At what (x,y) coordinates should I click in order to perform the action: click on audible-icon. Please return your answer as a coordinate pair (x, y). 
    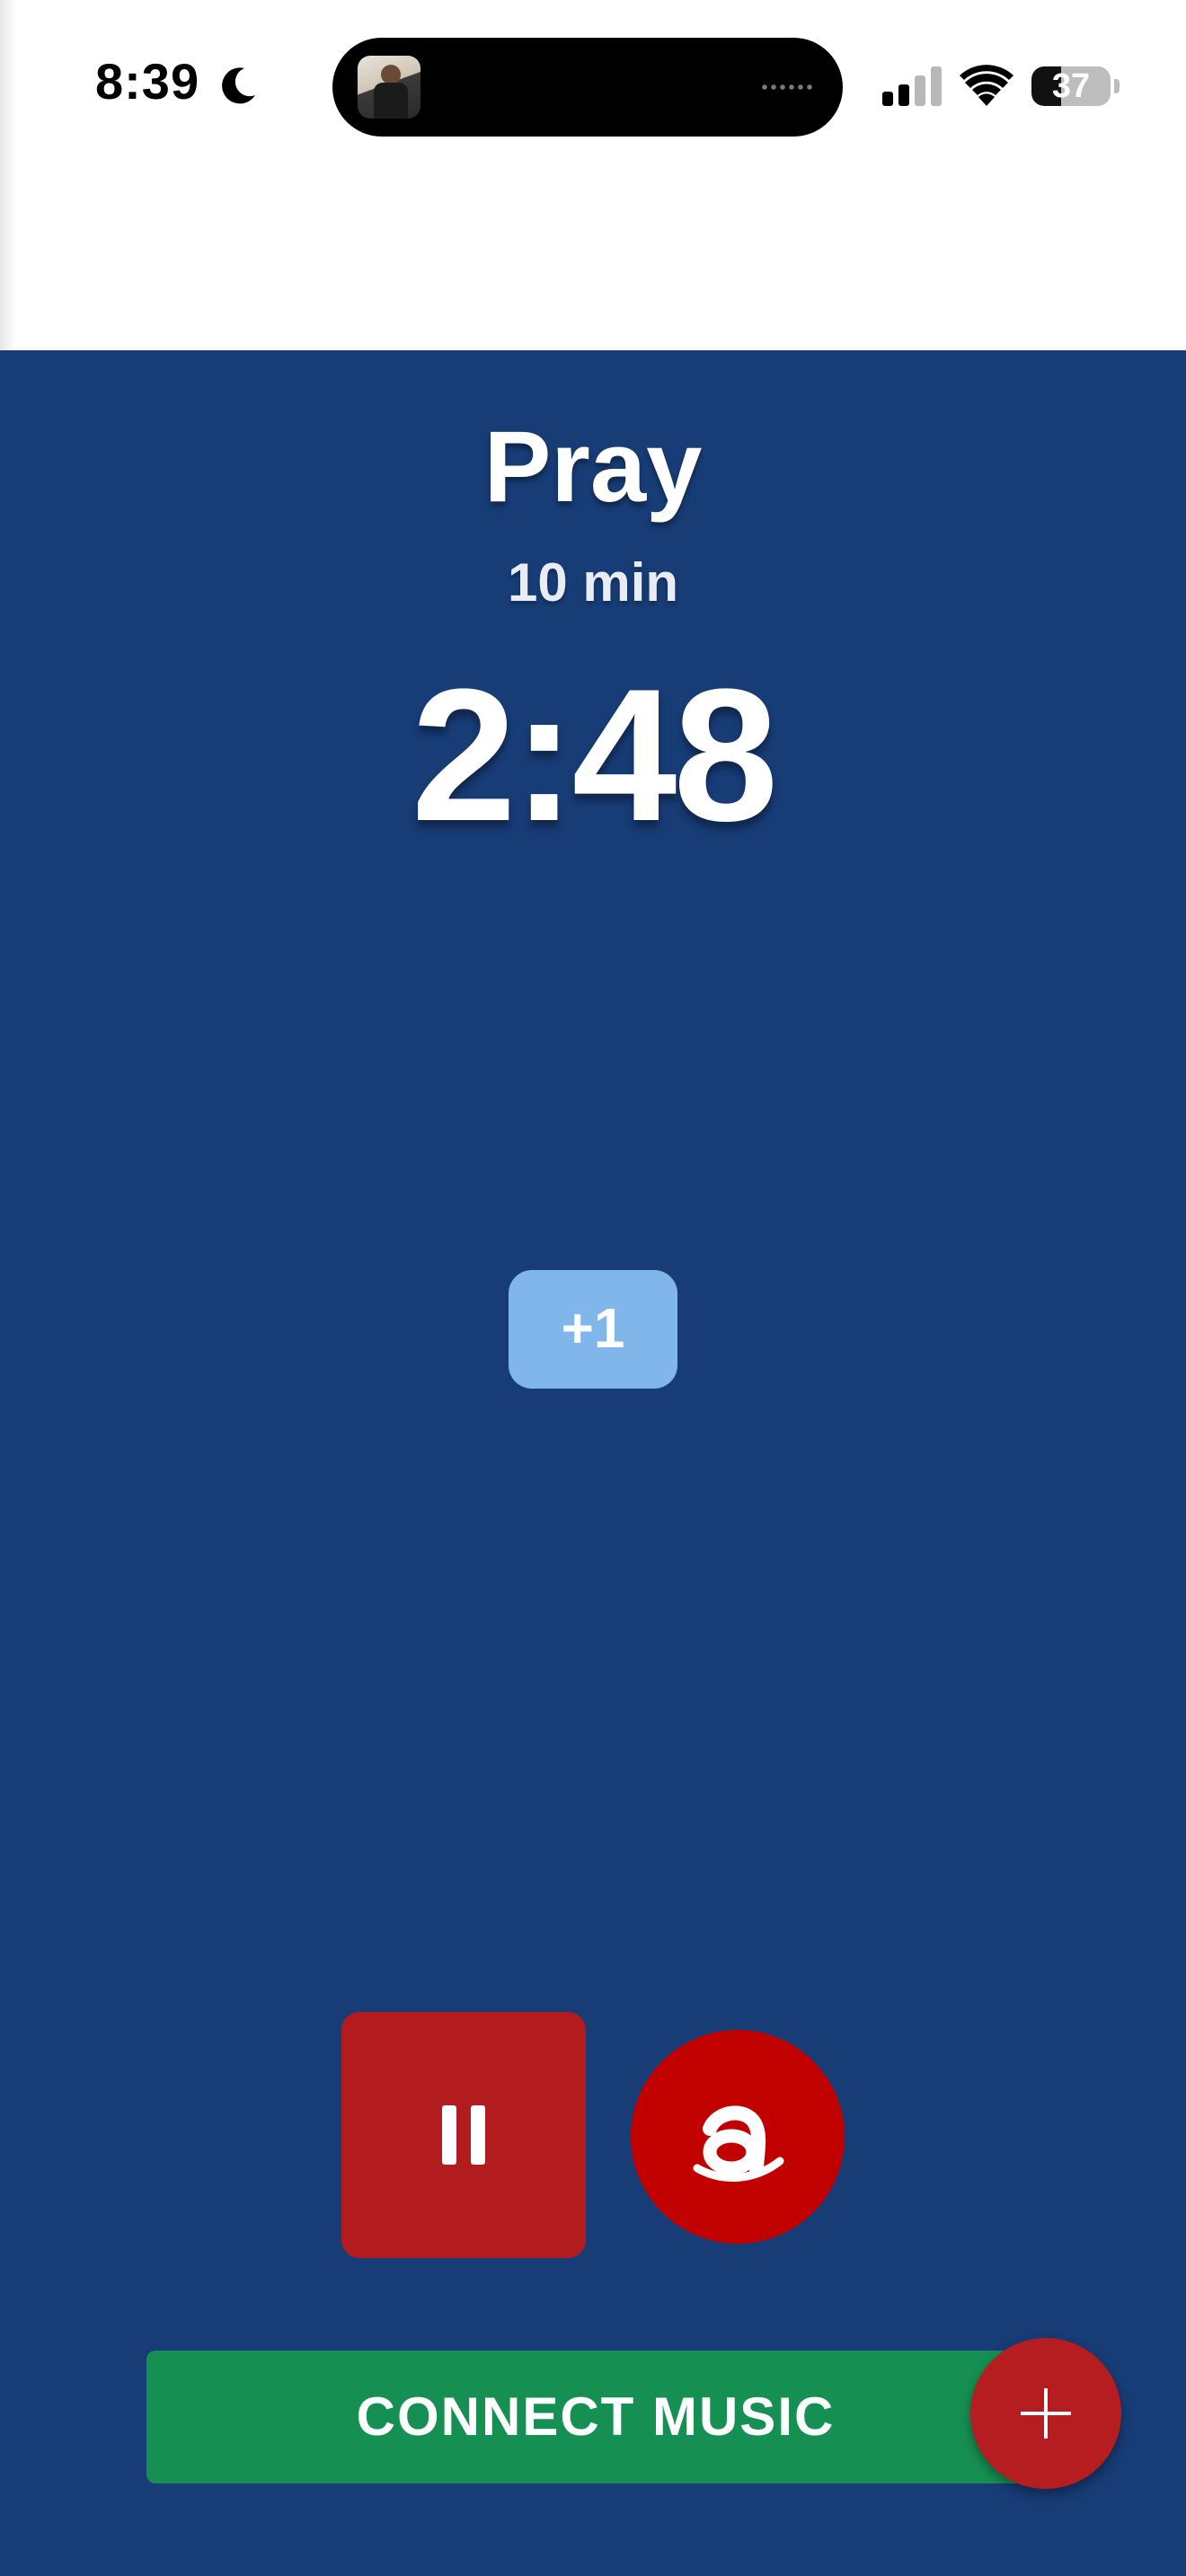
    Looking at the image, I should click on (738, 2143).